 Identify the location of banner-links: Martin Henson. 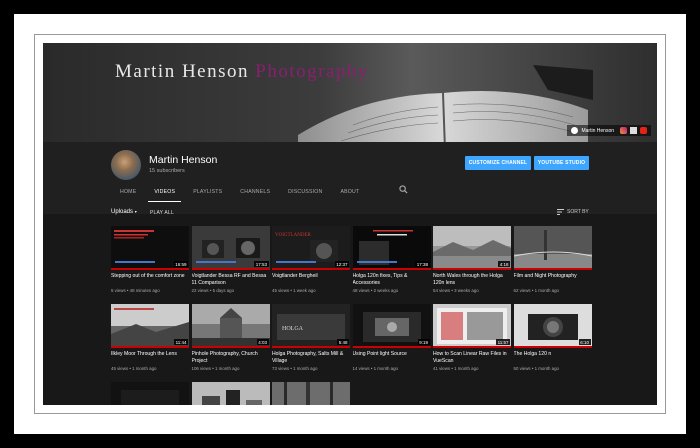
(609, 130).